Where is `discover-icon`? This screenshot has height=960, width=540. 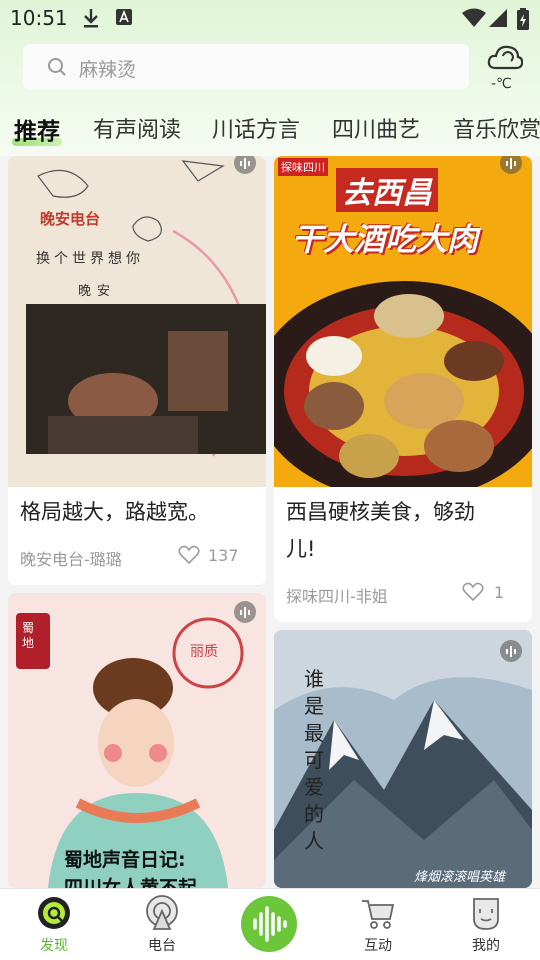
discover-icon is located at coordinates (54, 913).